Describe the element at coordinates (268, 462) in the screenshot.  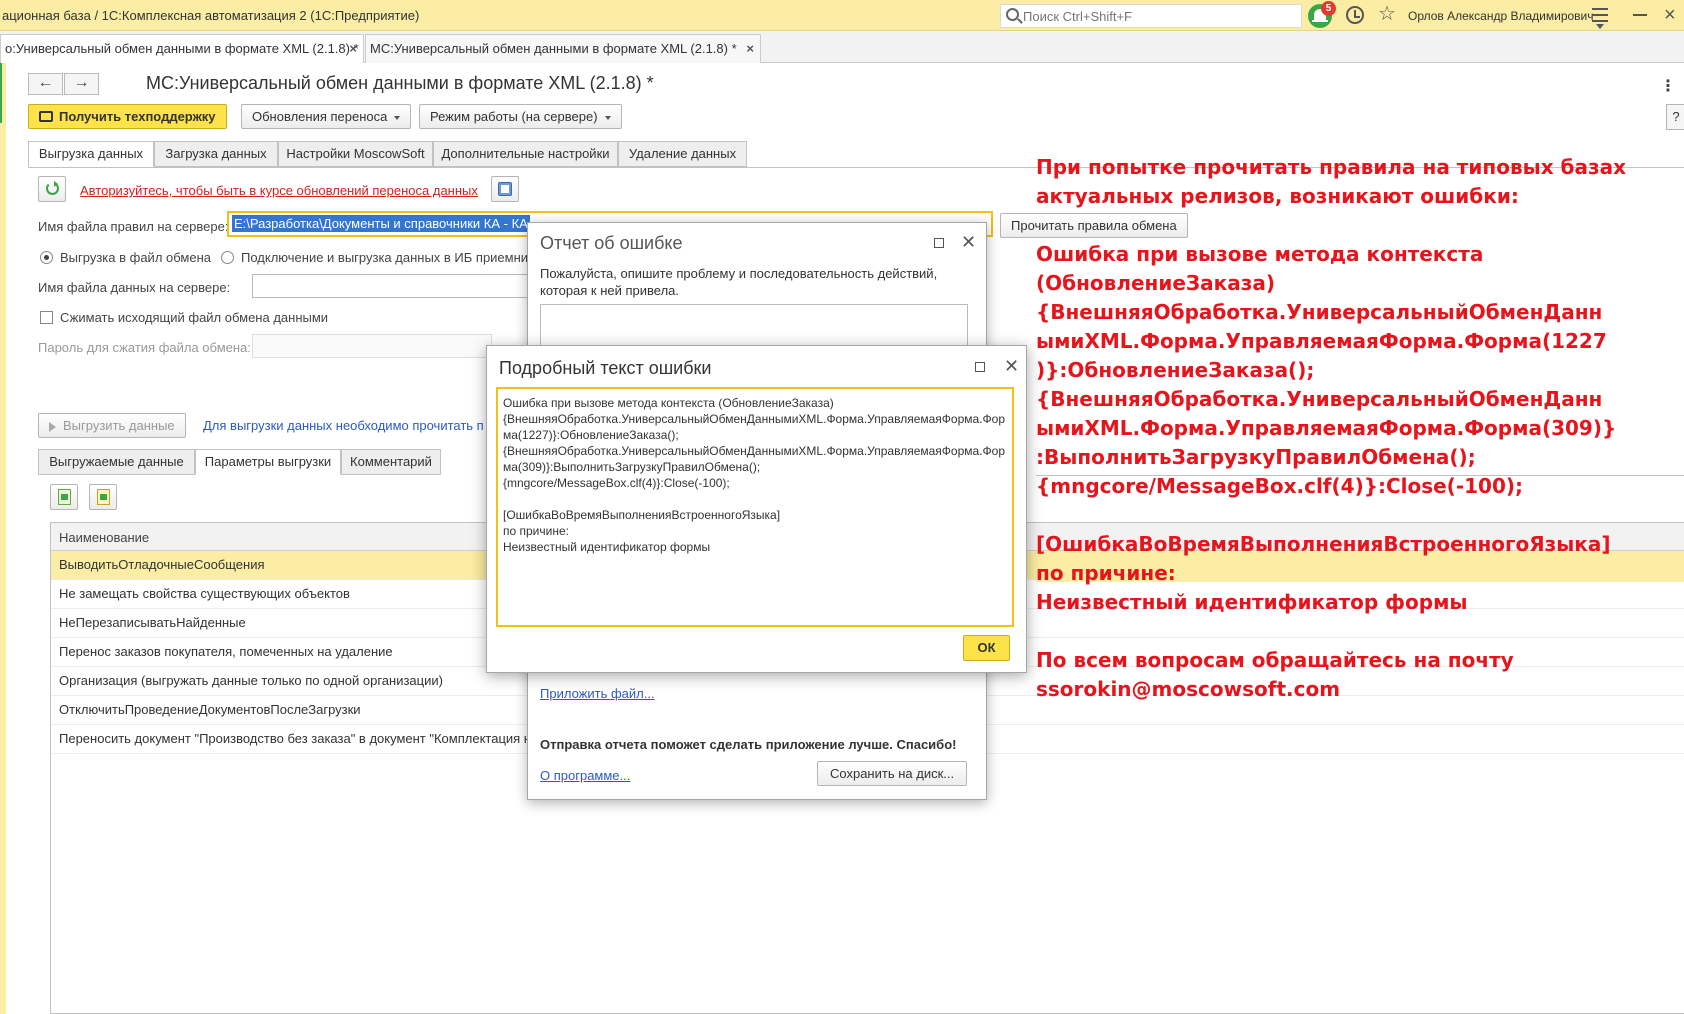
I see `subtab-export-params: Параметры выгрузки` at that location.